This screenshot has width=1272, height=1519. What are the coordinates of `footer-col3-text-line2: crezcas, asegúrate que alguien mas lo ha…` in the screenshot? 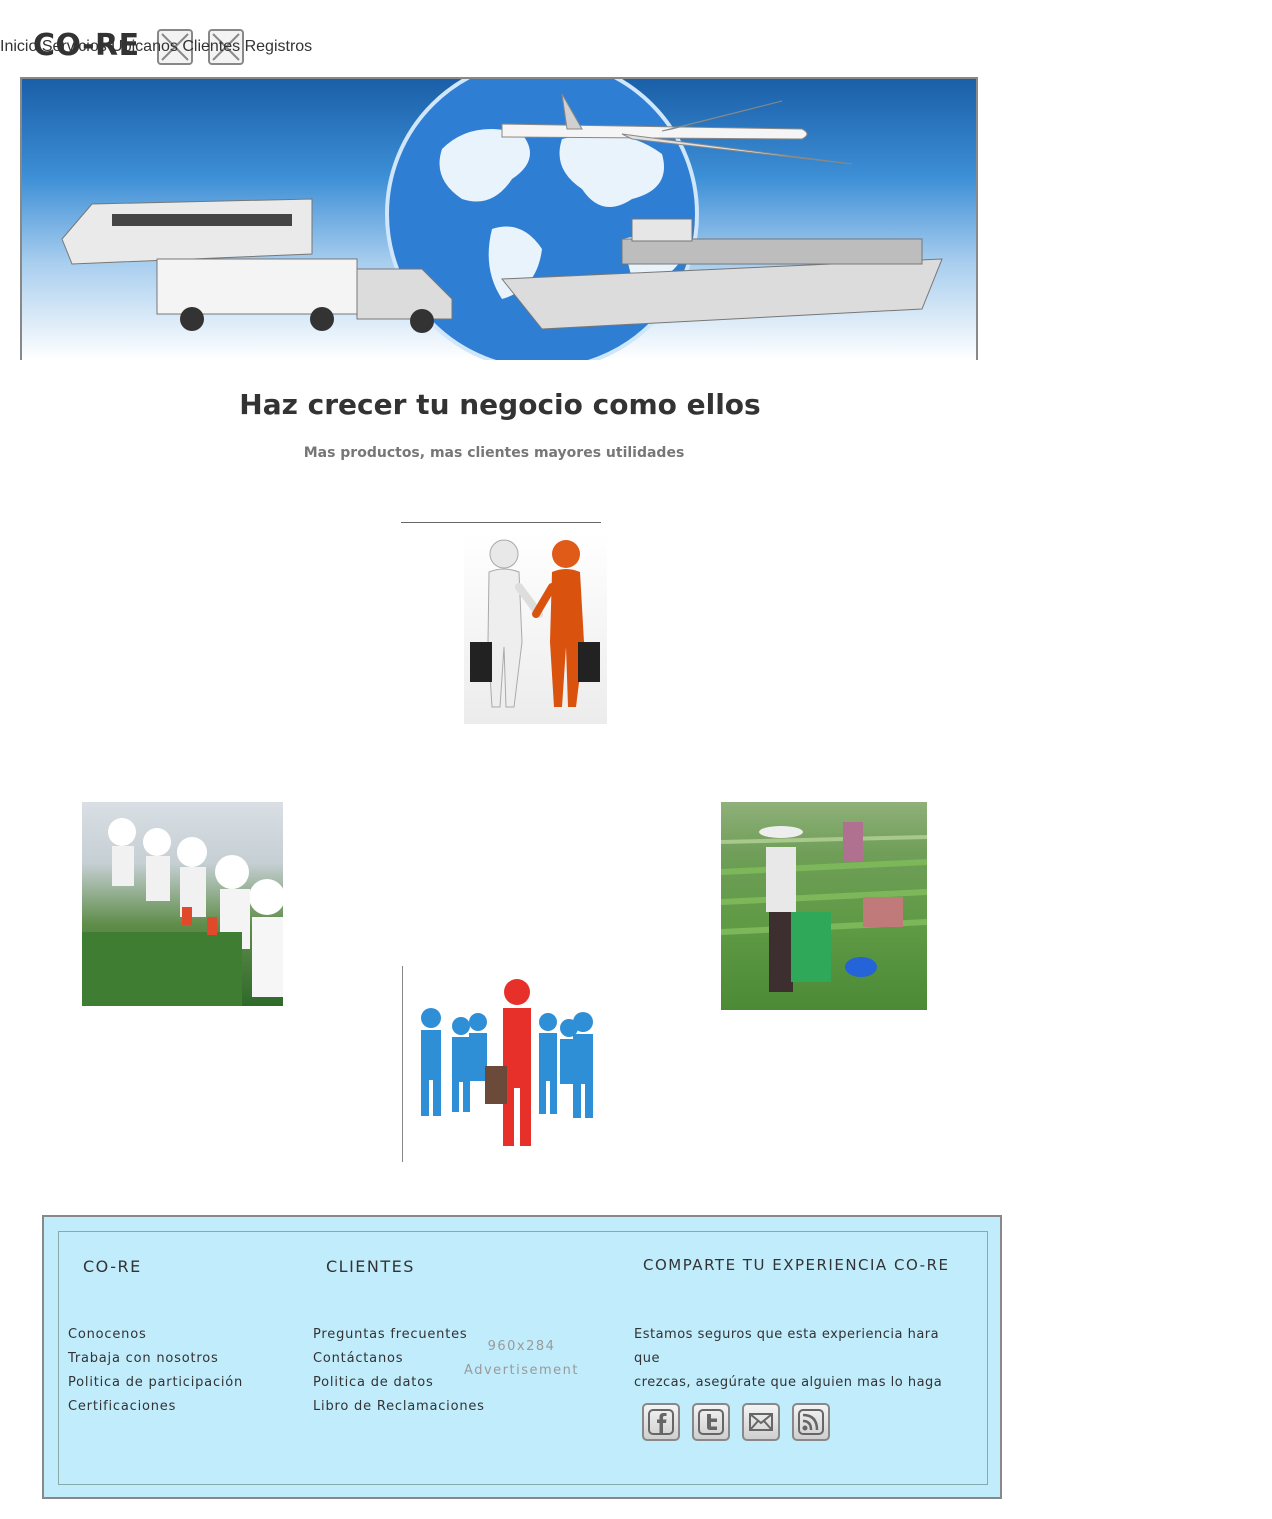 It's located at (788, 1382).